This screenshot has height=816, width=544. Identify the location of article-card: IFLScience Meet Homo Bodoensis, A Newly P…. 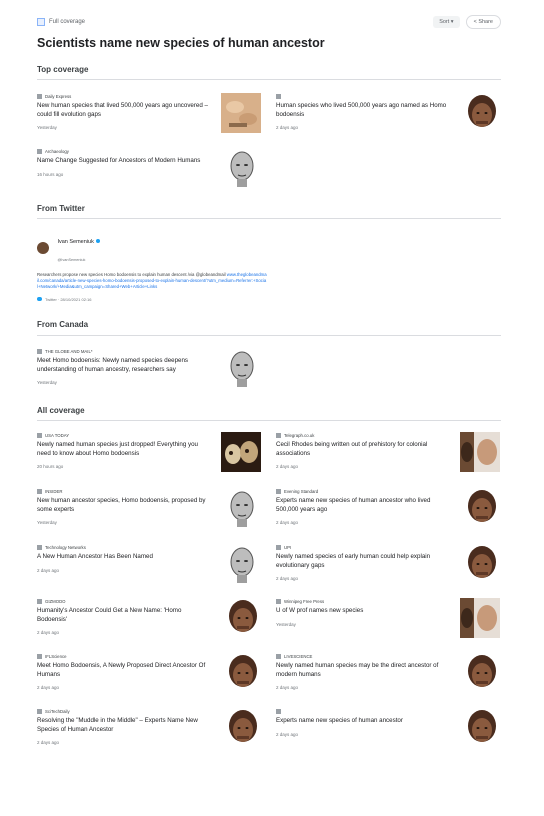
(149, 677).